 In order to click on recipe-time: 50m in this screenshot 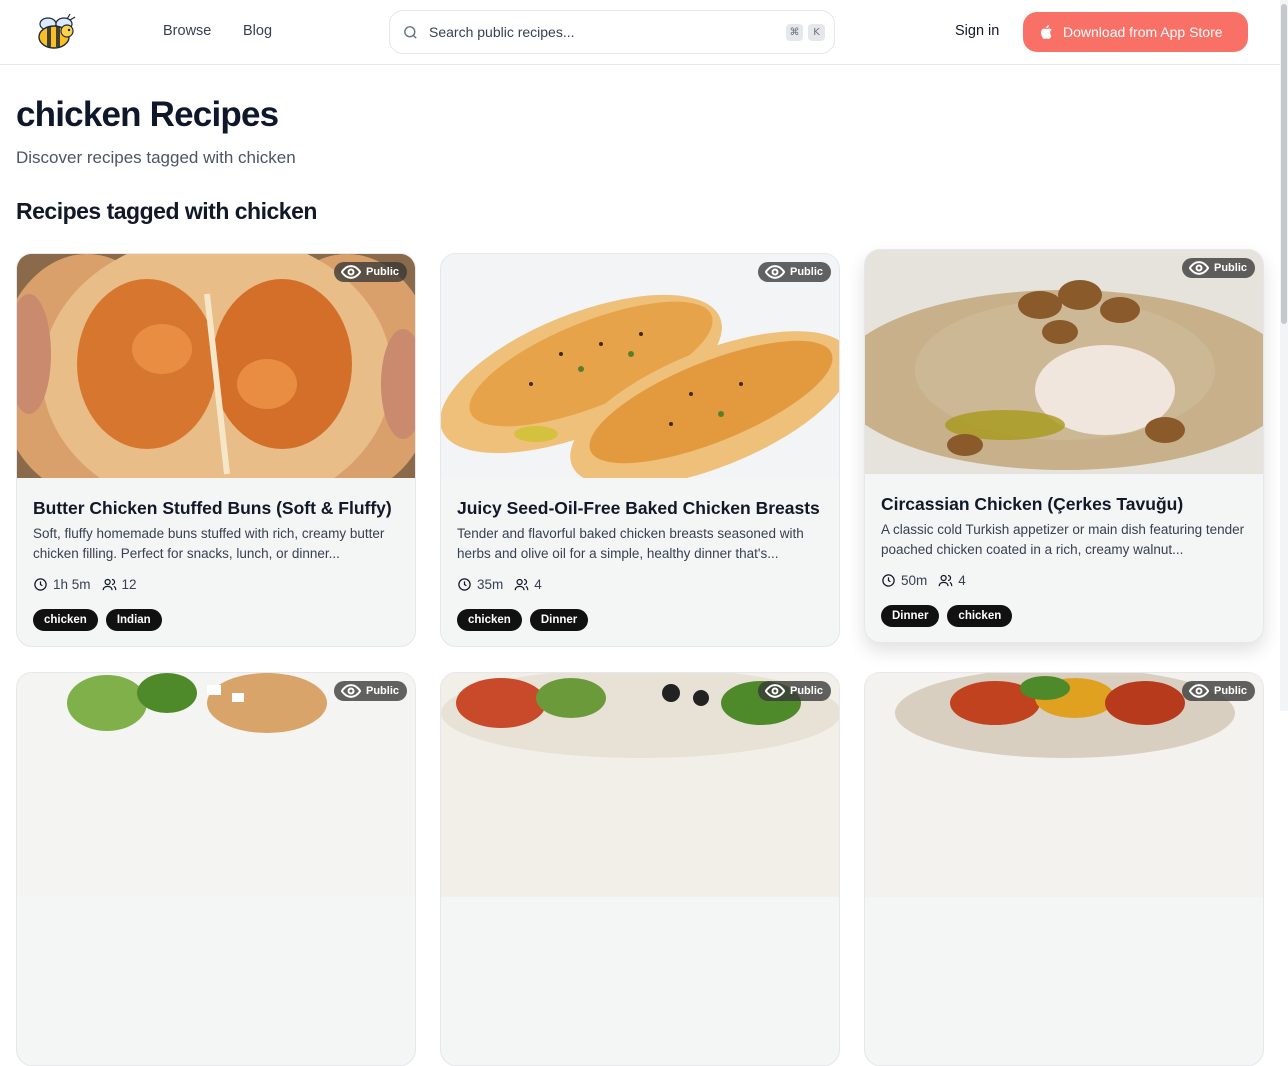, I will do `click(914, 580)`.